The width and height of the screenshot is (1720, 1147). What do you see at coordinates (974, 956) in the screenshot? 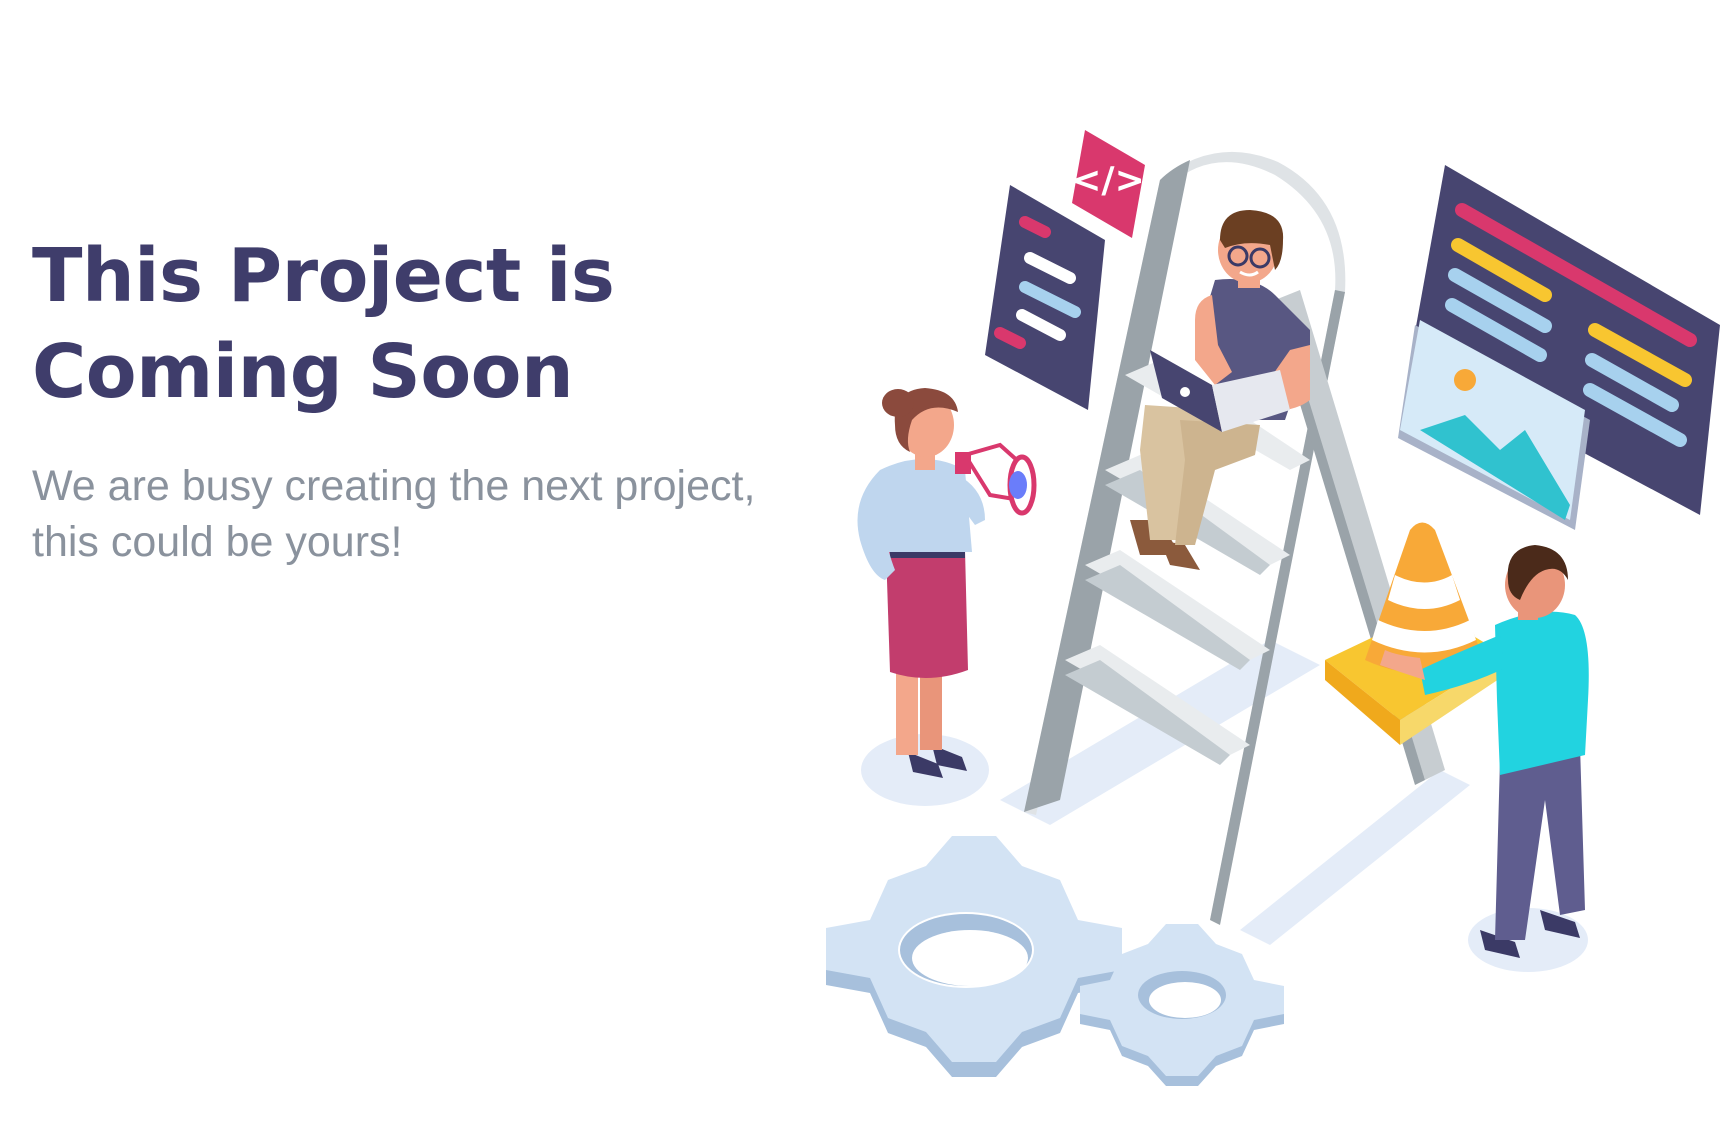
I see `large-gear-icon` at bounding box center [974, 956].